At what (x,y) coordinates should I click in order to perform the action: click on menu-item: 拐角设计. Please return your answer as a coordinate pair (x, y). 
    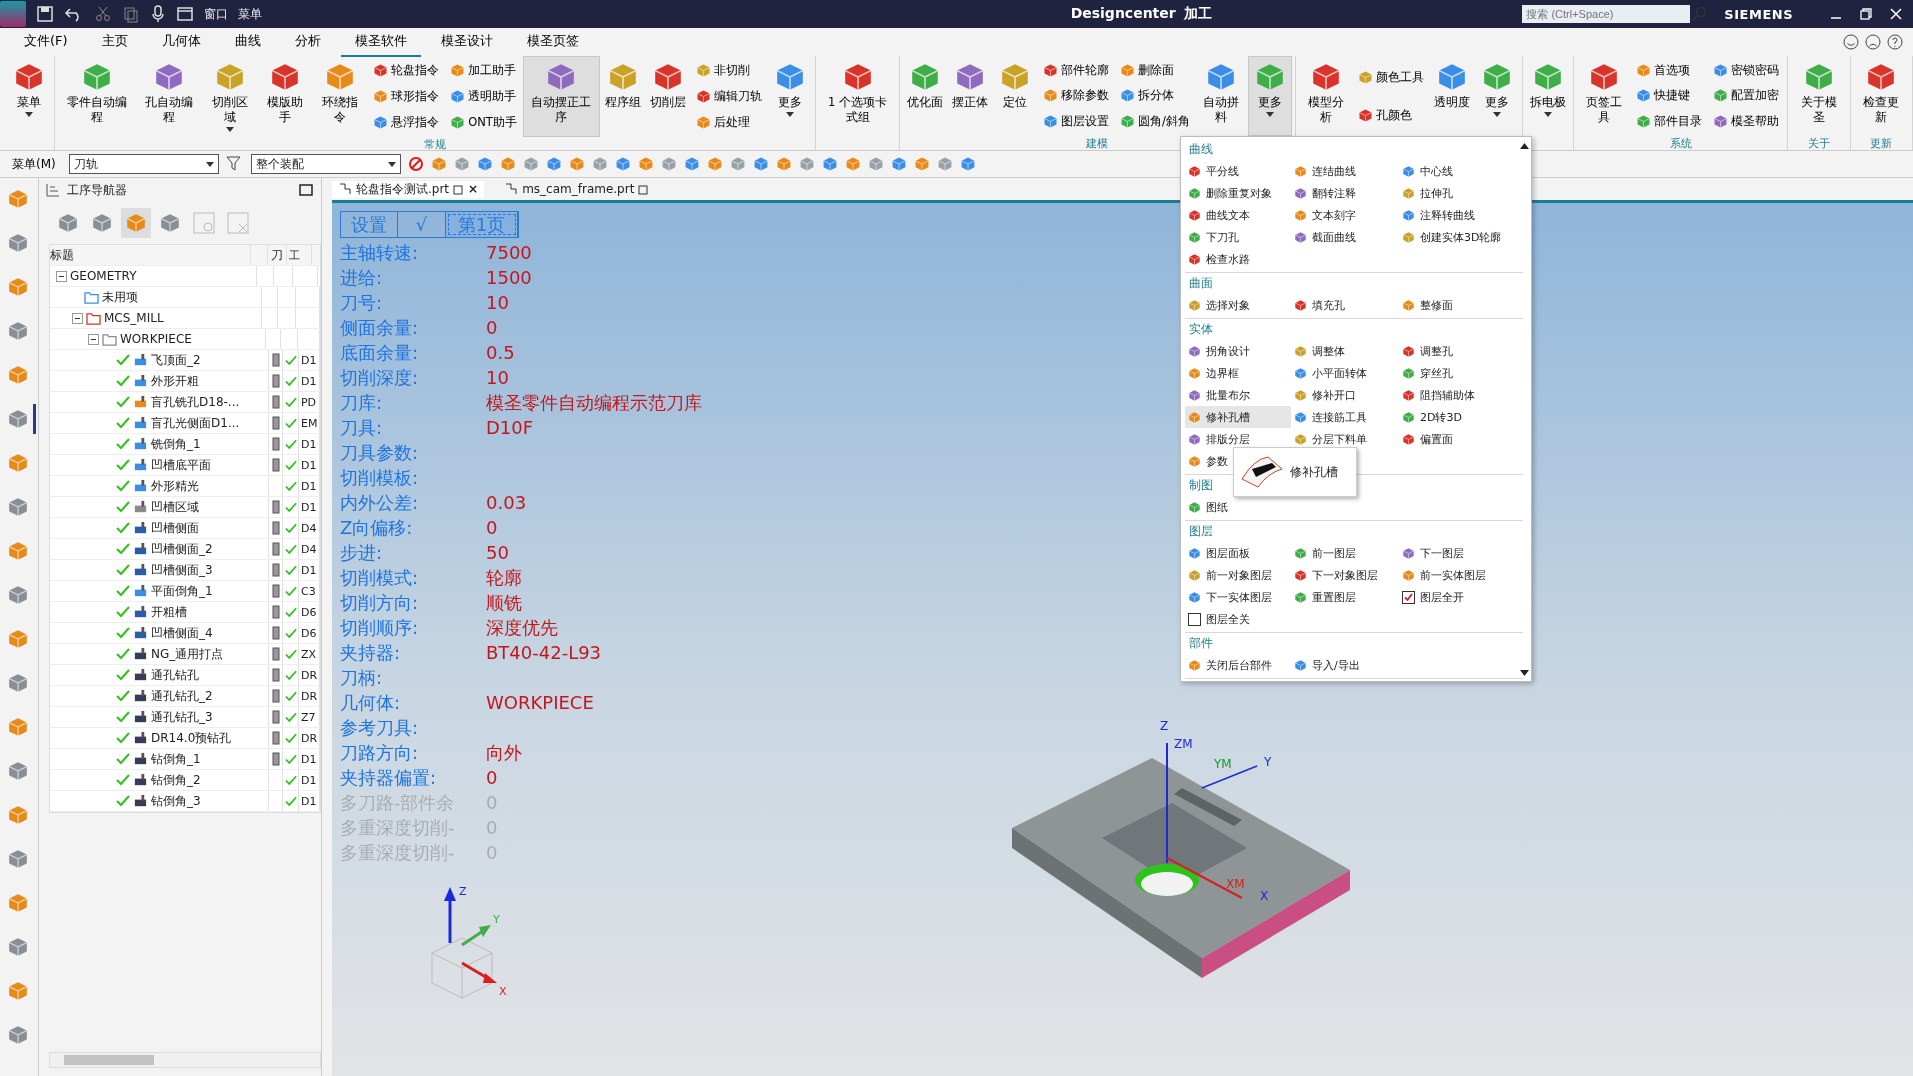
    Looking at the image, I should click on (1238, 351).